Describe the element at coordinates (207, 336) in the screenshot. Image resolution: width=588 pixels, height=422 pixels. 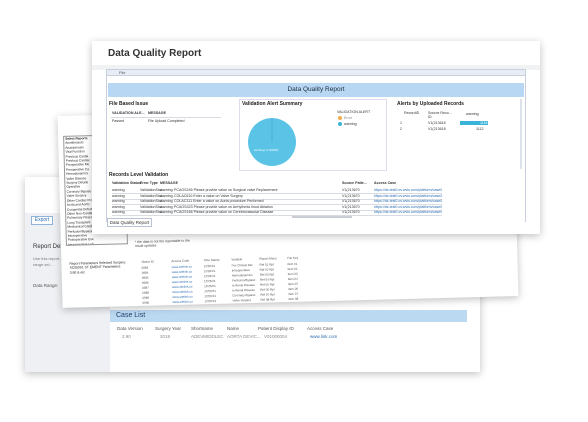
I see `cell-shortname: ADEVMIDDLEC` at that location.